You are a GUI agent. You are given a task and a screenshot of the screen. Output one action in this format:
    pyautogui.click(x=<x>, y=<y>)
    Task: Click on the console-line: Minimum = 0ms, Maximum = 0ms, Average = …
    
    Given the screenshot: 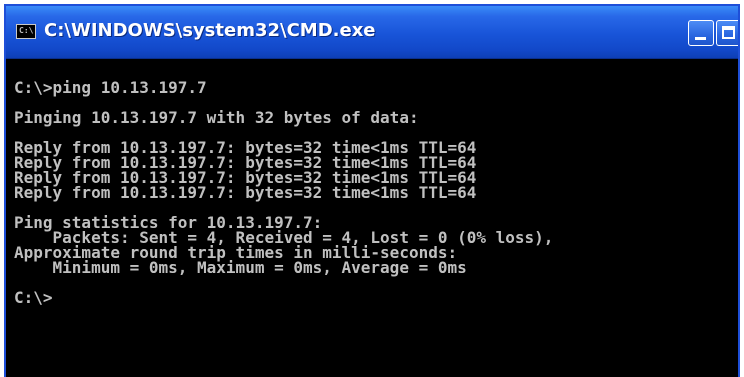 What is the action you would take?
    pyautogui.click(x=240, y=267)
    